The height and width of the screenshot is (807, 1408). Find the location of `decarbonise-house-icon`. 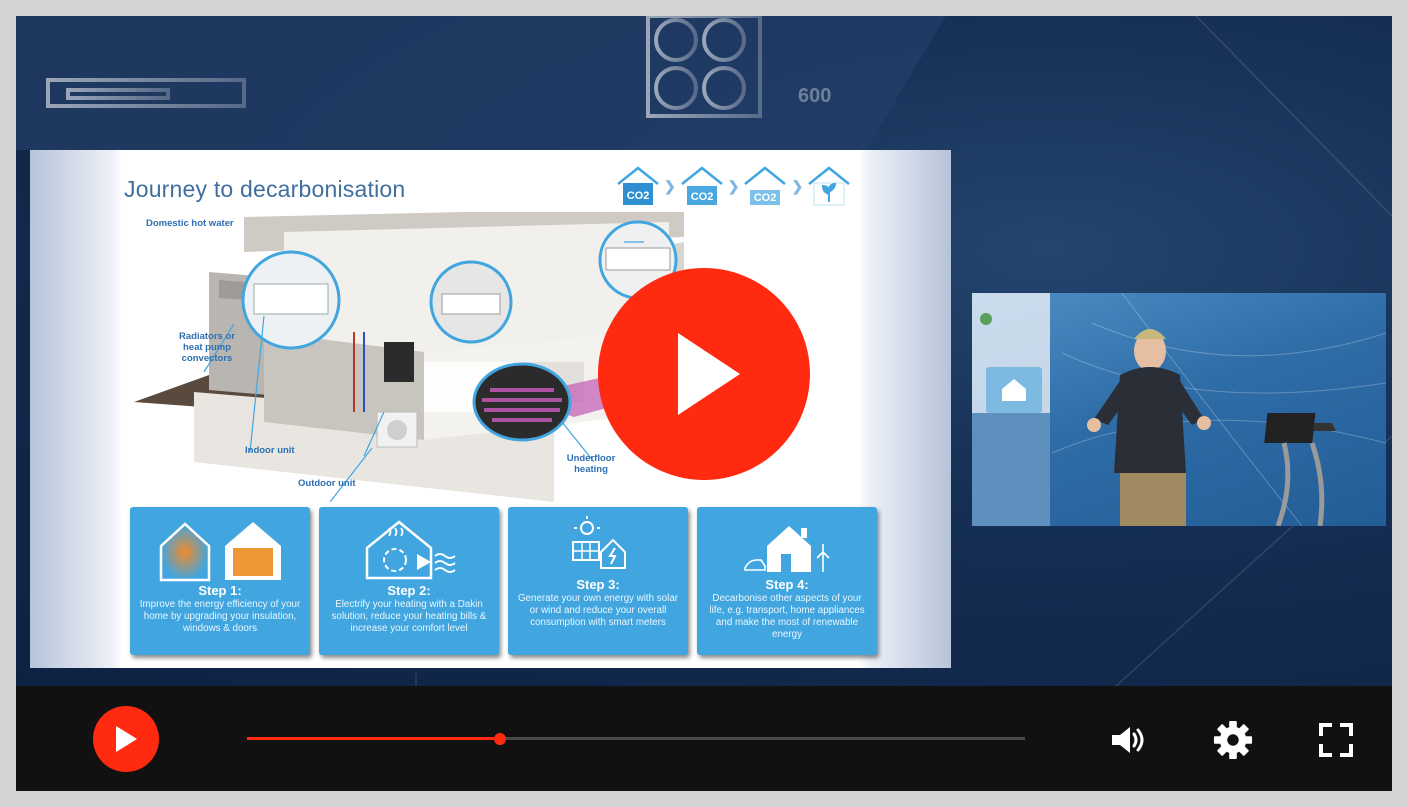

decarbonise-house-icon is located at coordinates (787, 549).